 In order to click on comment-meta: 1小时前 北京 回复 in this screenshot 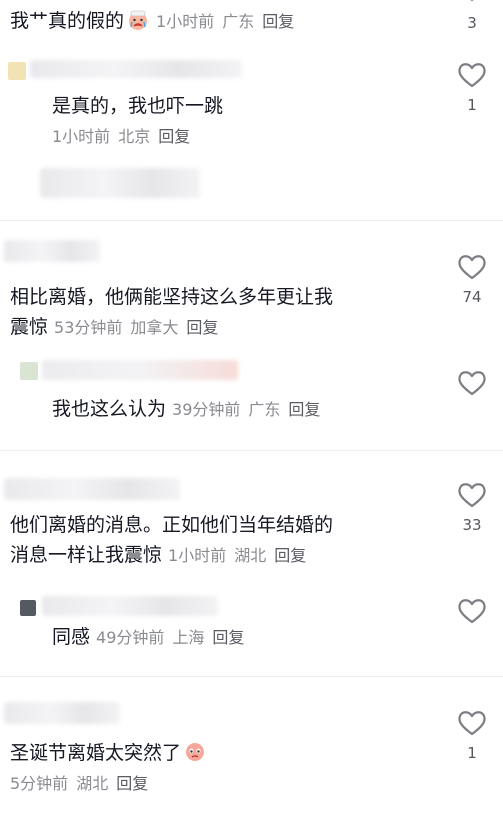, I will do `click(137, 135)`.